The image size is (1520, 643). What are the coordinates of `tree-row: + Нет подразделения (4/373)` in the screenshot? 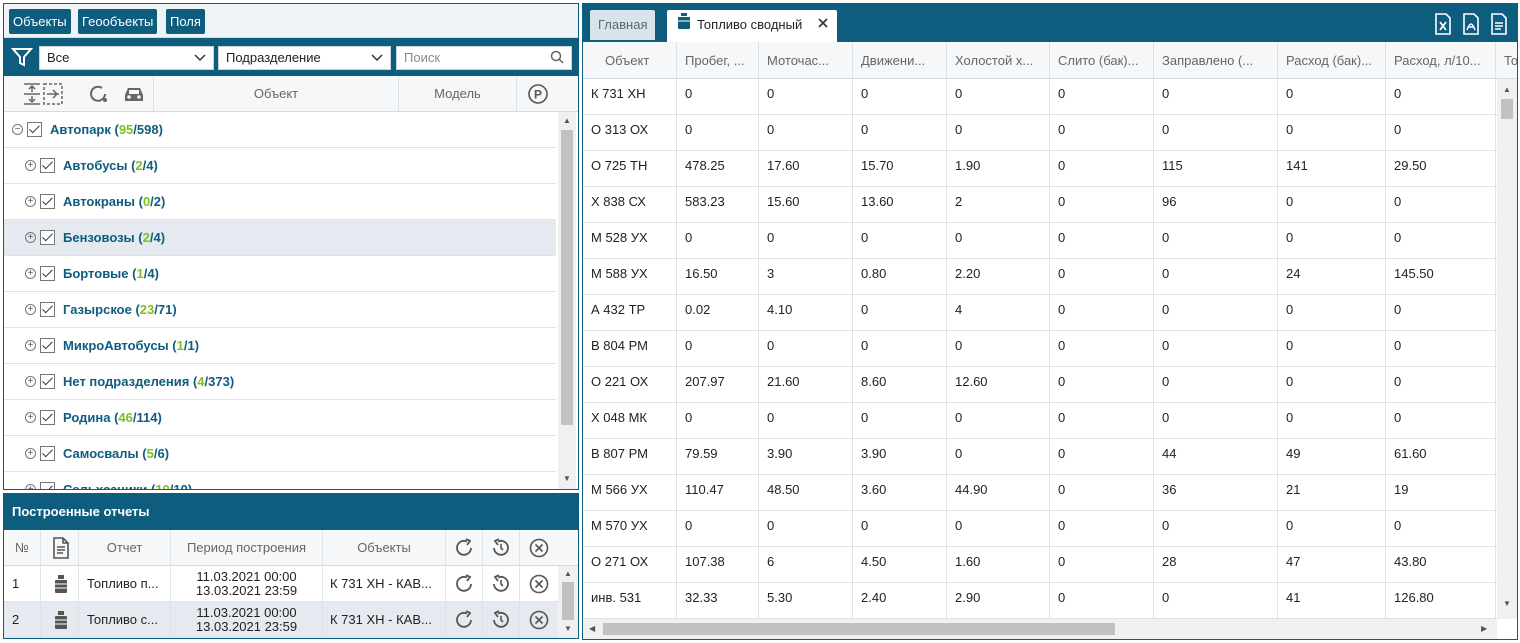 It's located at (280, 382).